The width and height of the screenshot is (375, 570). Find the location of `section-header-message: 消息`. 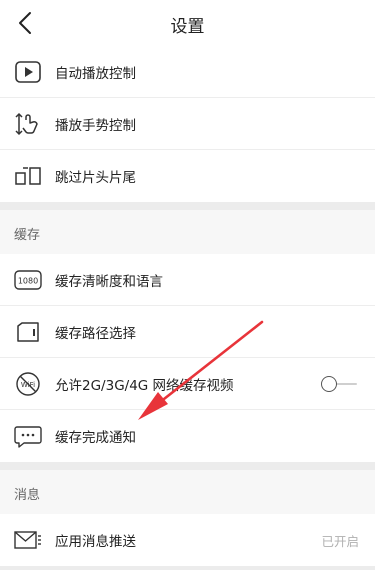

section-header-message: 消息 is located at coordinates (187, 492).